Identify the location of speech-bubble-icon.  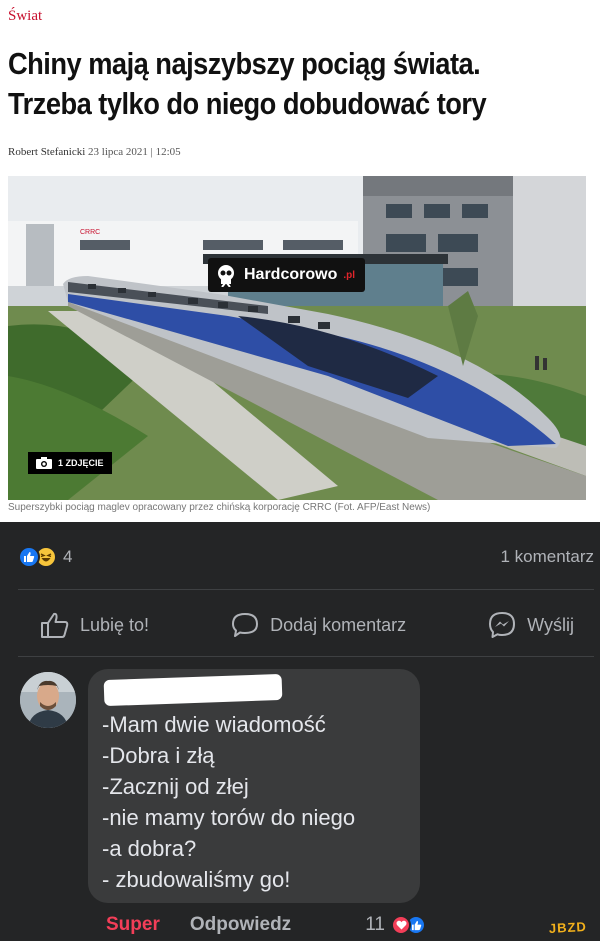
(245, 625).